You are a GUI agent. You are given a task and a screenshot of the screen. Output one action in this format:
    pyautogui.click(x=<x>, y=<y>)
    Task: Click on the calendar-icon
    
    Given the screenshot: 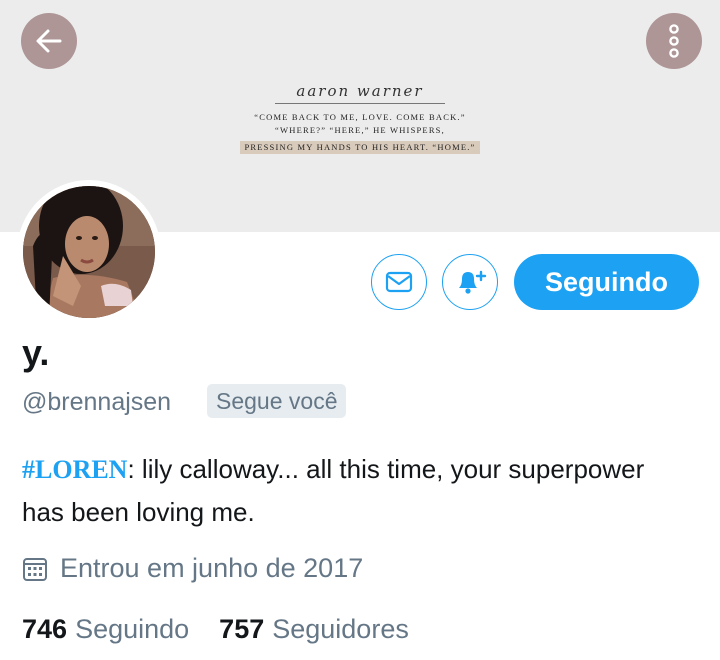 What is the action you would take?
    pyautogui.click(x=35, y=569)
    